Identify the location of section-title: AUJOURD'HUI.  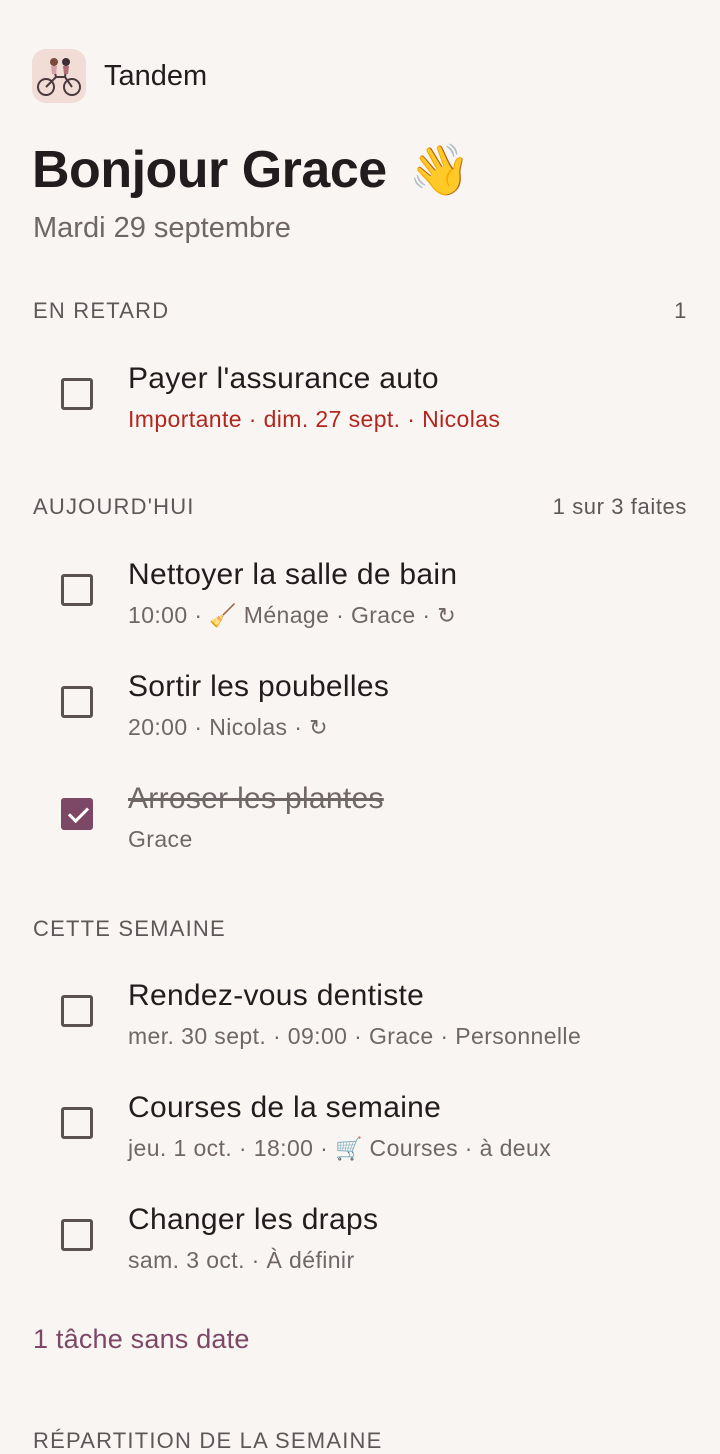
(114, 506).